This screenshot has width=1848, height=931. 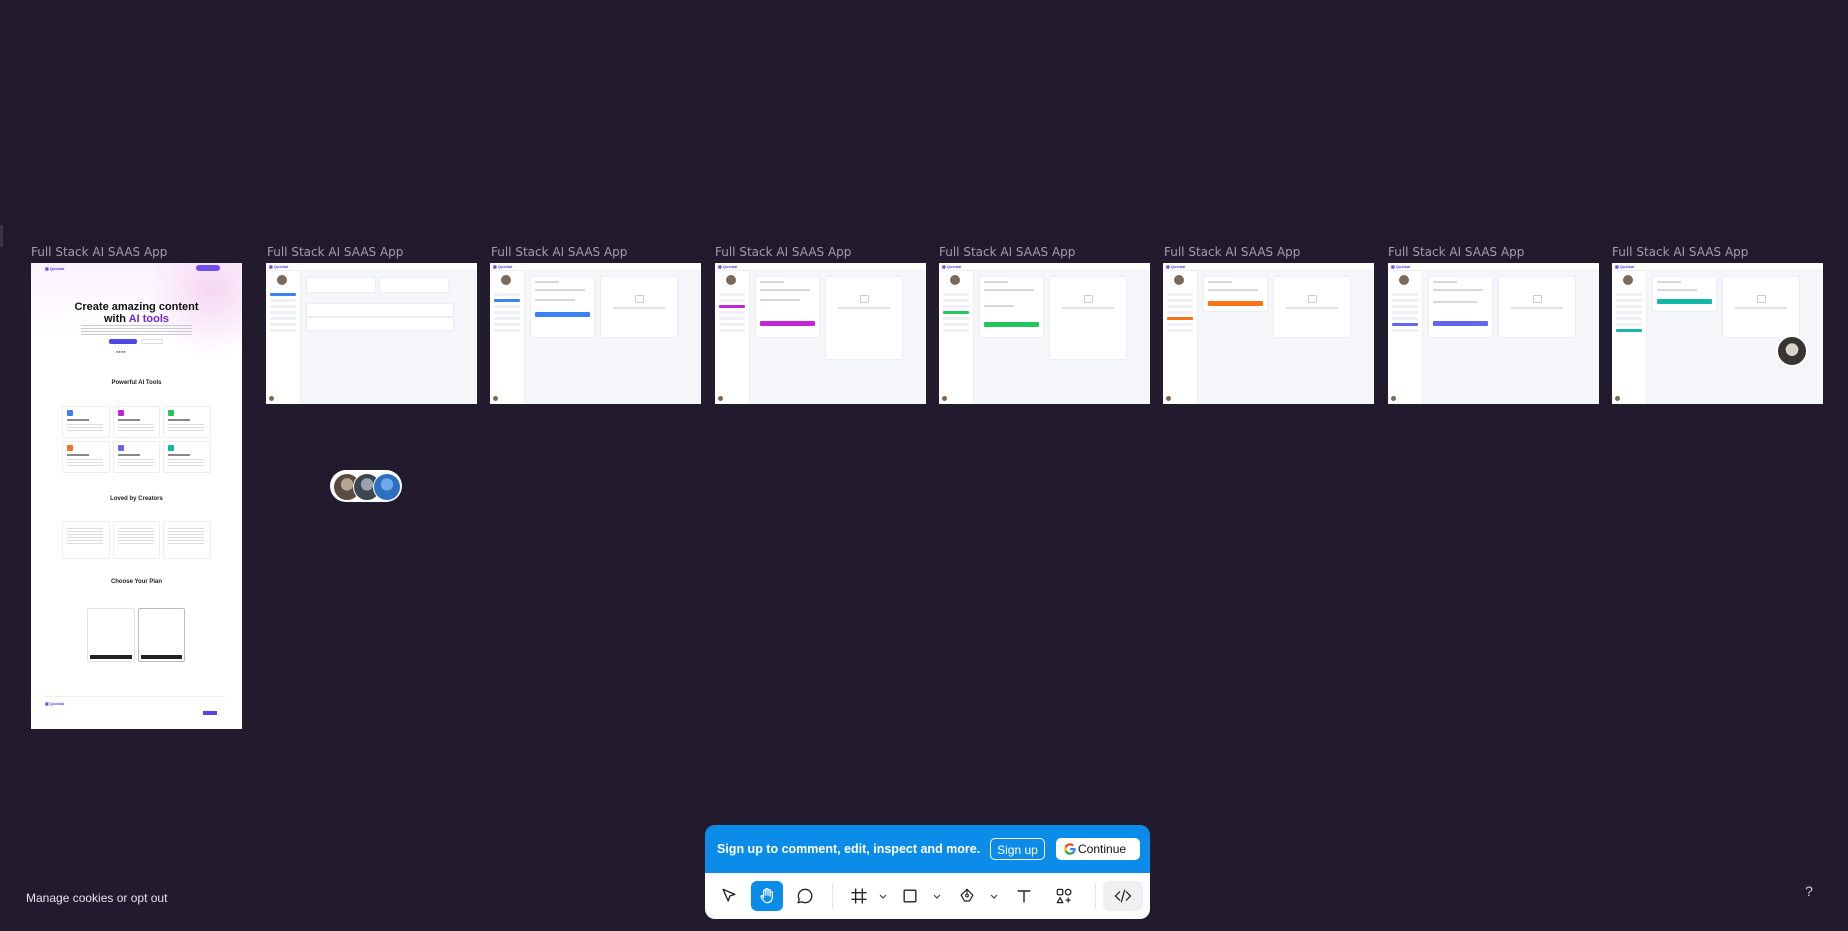 I want to click on continue-with-google-button: Continue, so click(x=1098, y=849).